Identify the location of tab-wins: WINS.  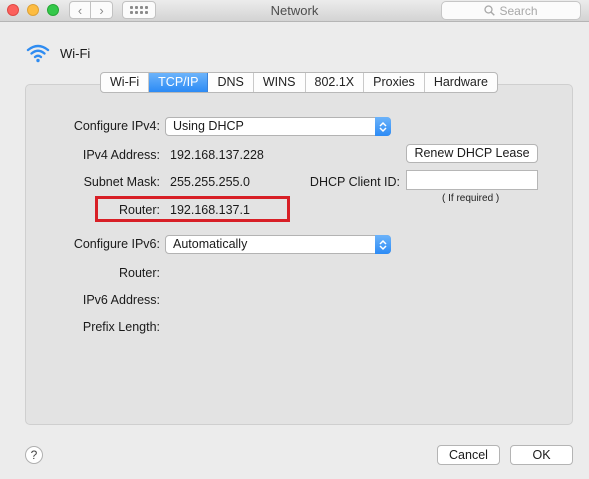
(280, 82).